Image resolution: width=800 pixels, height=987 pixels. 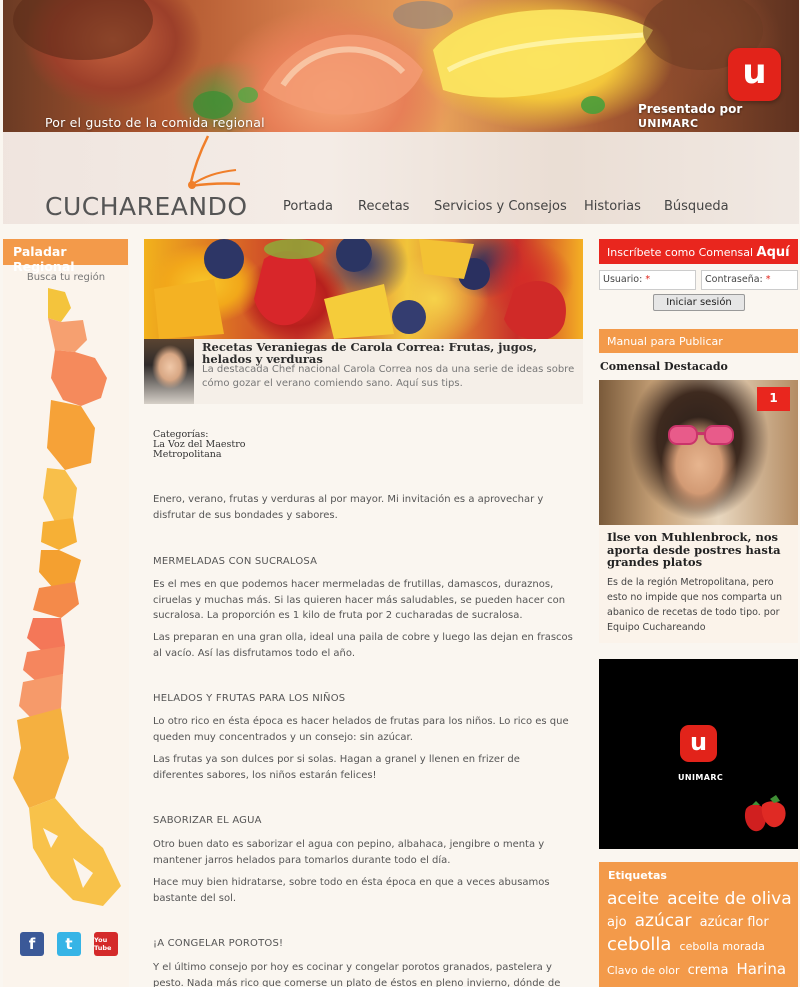 I want to click on presented-by-sponsor: UNIMARC, so click(x=668, y=123).